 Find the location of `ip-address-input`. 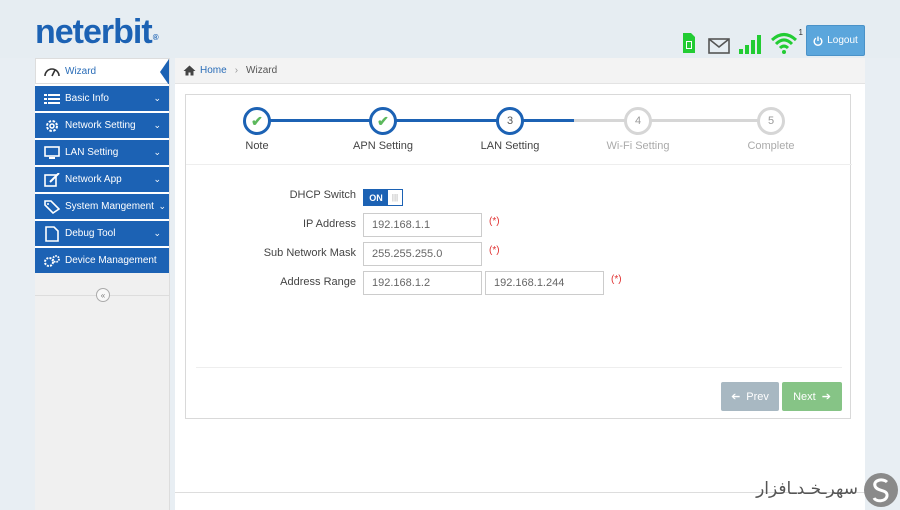

ip-address-input is located at coordinates (422, 225).